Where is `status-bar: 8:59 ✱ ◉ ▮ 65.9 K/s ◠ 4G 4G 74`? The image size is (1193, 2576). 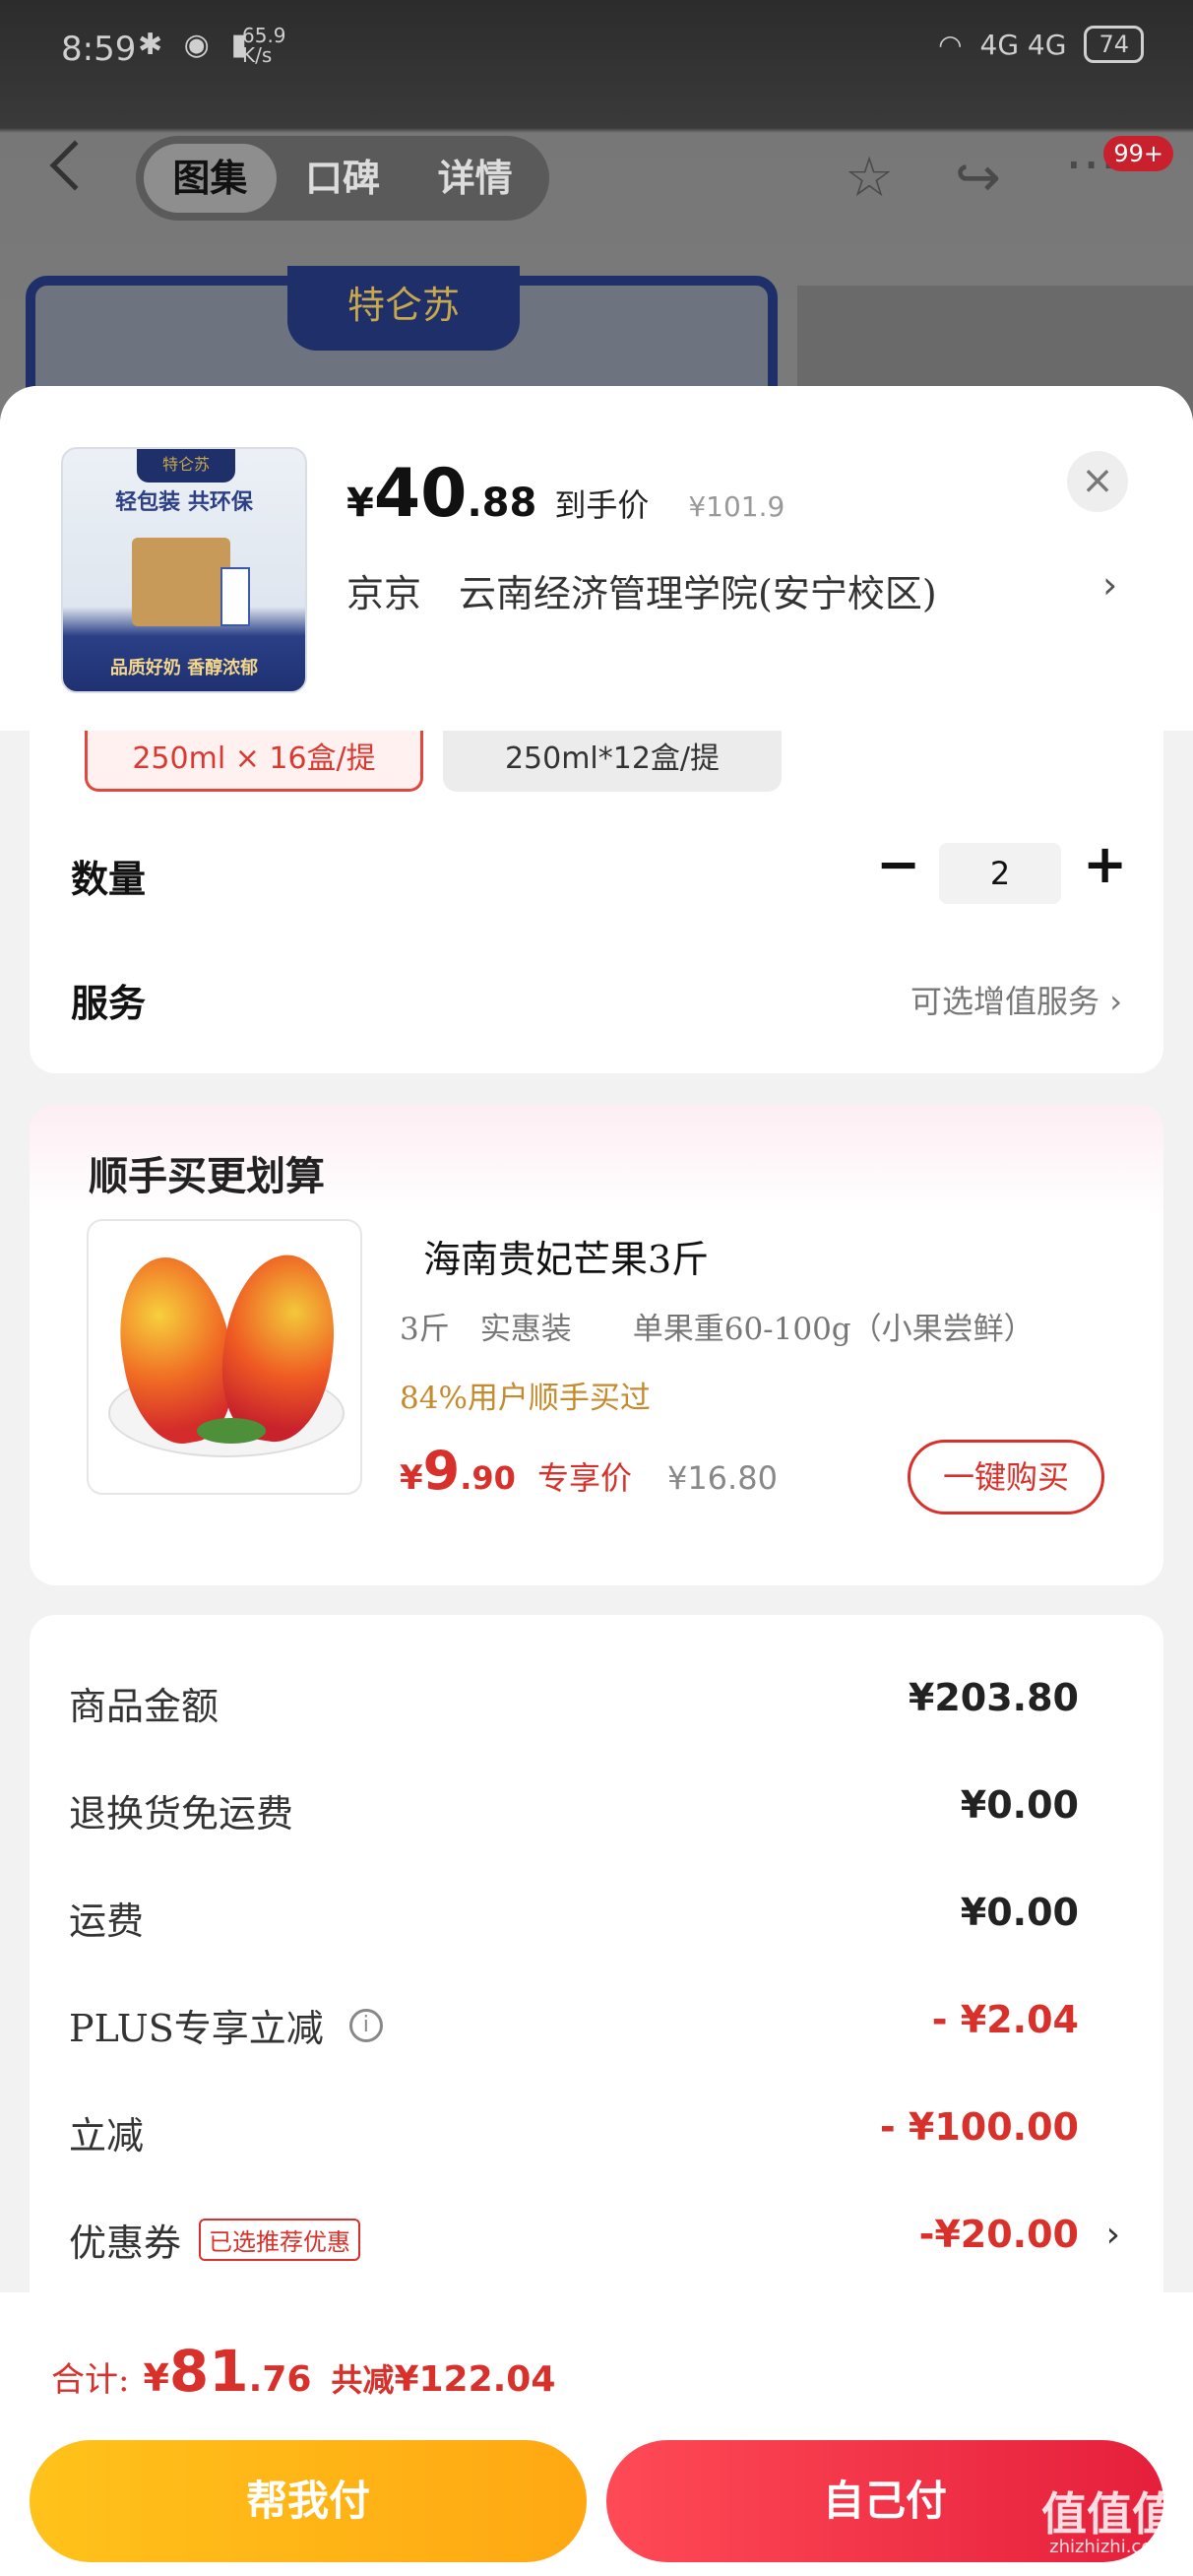
status-bar: 8:59 ✱ ◉ ▮ 65.9 K/s ◠ 4G 4G 74 is located at coordinates (596, 49).